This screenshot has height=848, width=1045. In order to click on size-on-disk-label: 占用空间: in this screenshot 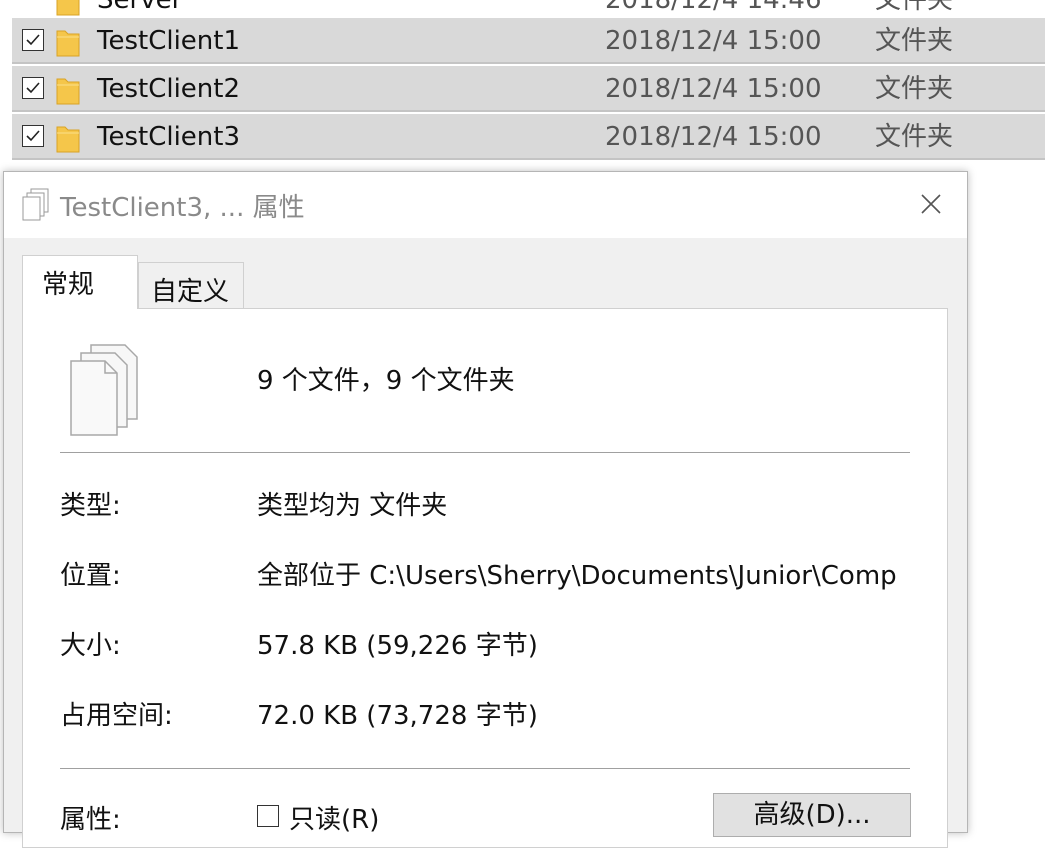, I will do `click(116, 716)`.